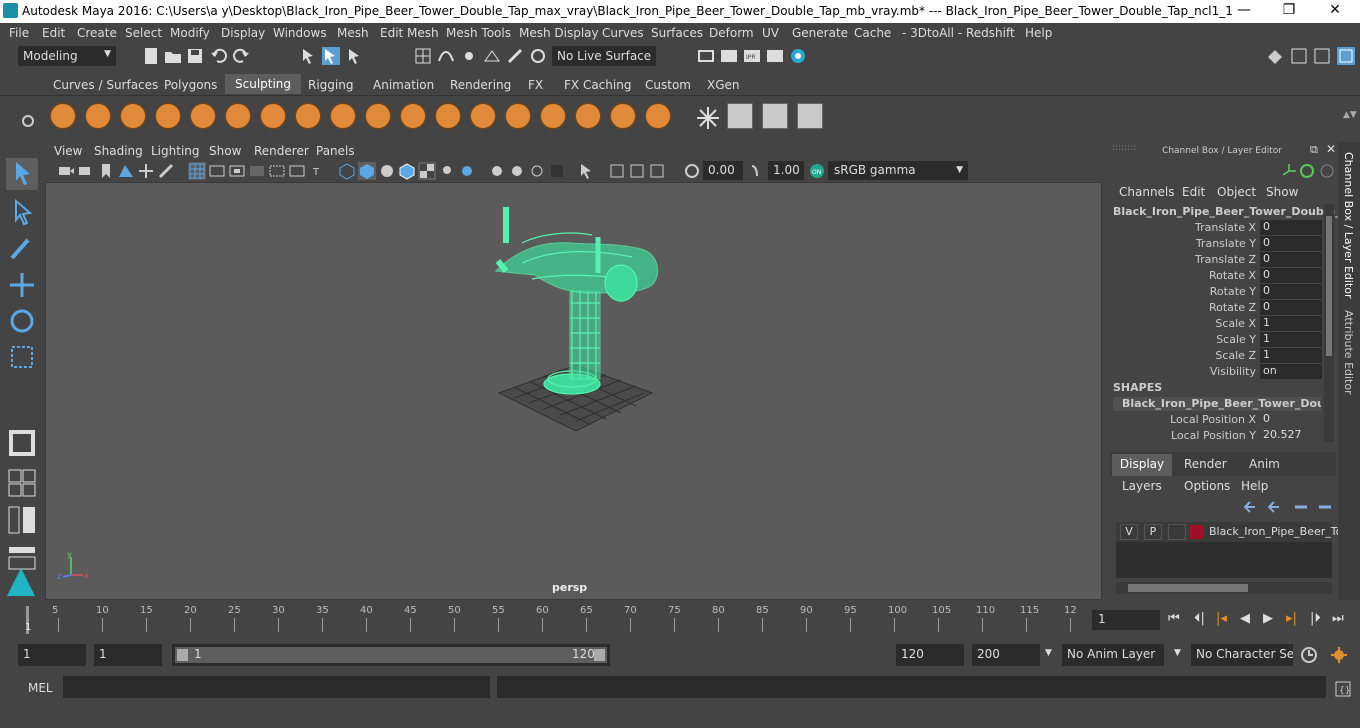 This screenshot has height=728, width=1360. I want to click on camera-attributes-icon, so click(86, 171).